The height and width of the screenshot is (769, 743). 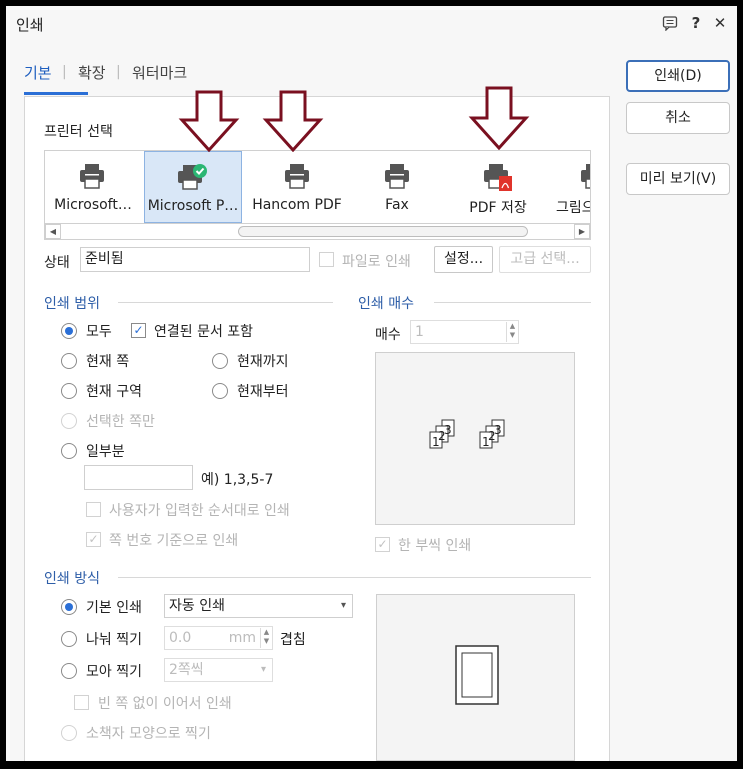 I want to click on close-icon: ✕, so click(x=720, y=23).